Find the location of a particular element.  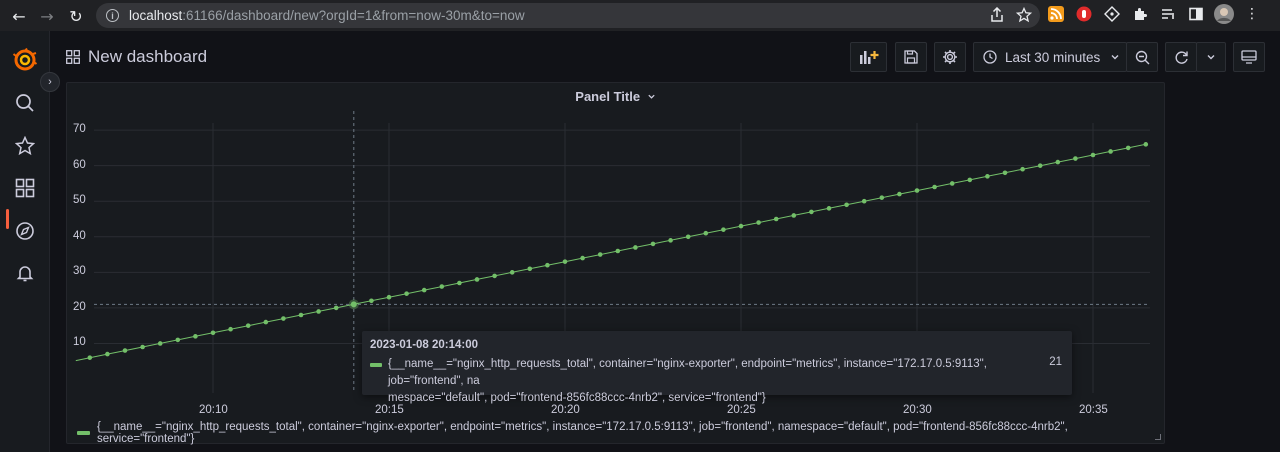

x-tick-label: 20:30 is located at coordinates (917, 410).